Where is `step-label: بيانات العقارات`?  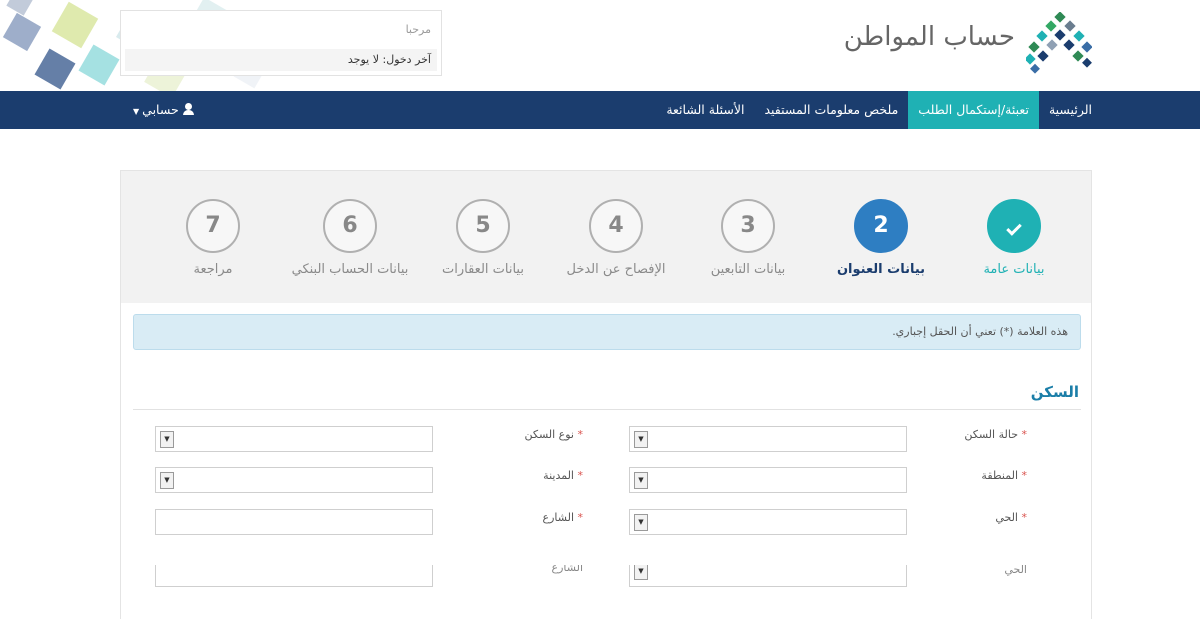
step-label: بيانات العقارات is located at coordinates (483, 269).